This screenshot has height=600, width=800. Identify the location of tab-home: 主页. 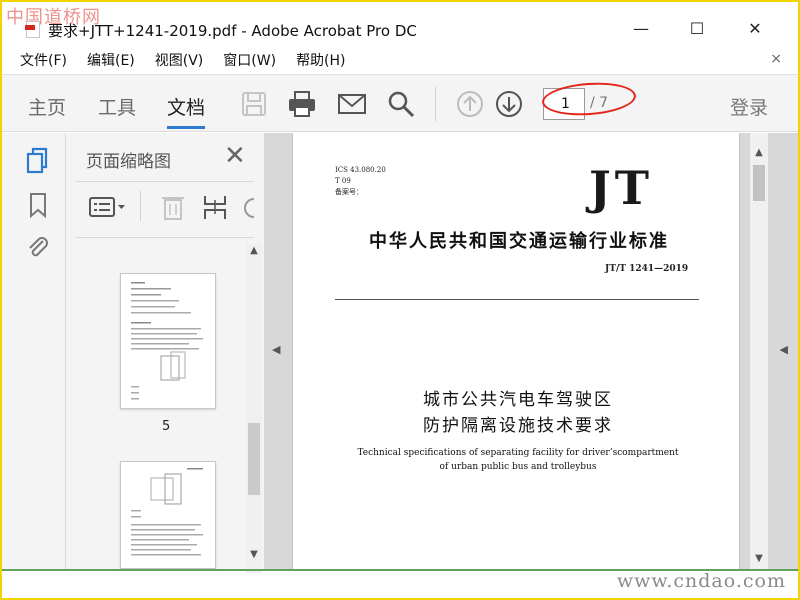
(47, 106).